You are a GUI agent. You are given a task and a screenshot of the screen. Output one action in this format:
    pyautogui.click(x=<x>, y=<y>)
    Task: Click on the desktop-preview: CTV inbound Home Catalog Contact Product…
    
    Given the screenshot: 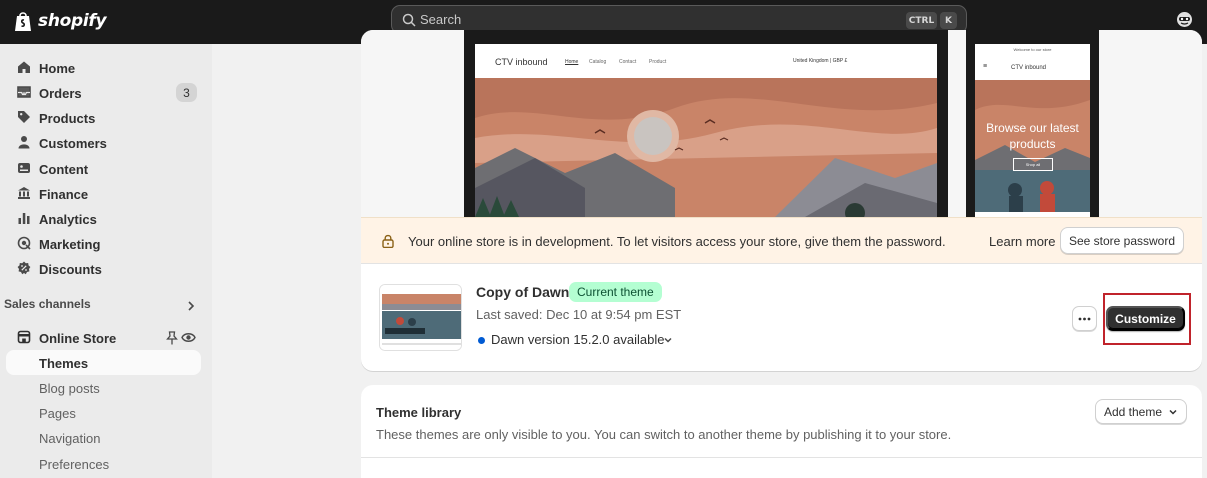 What is the action you would take?
    pyautogui.click(x=706, y=130)
    